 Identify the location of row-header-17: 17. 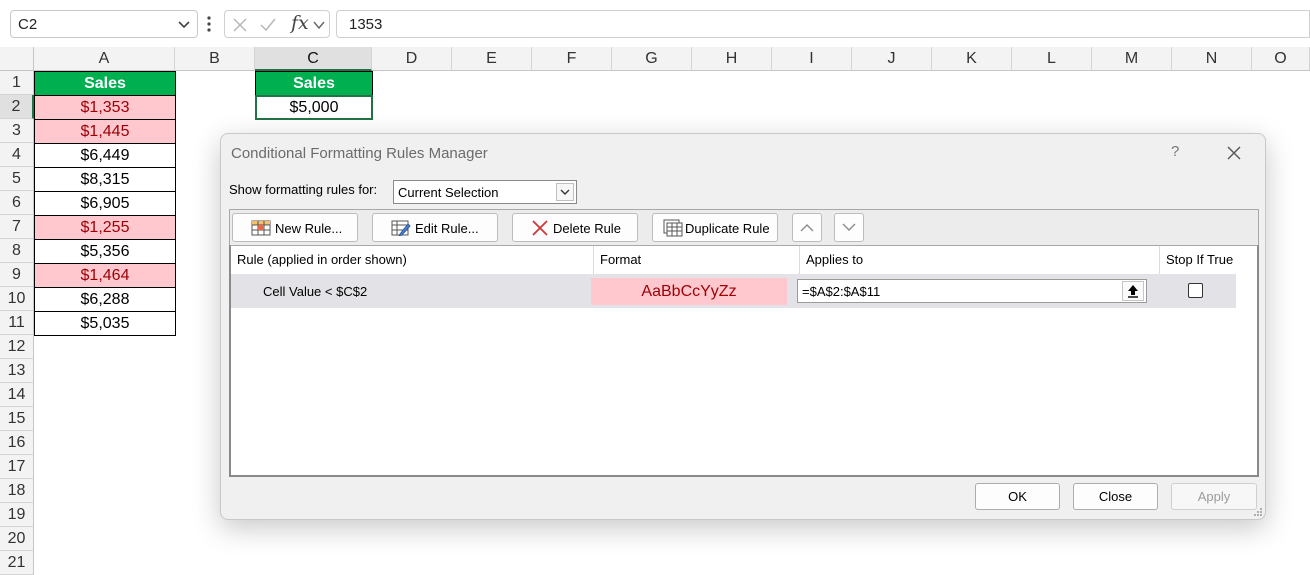
(17, 467).